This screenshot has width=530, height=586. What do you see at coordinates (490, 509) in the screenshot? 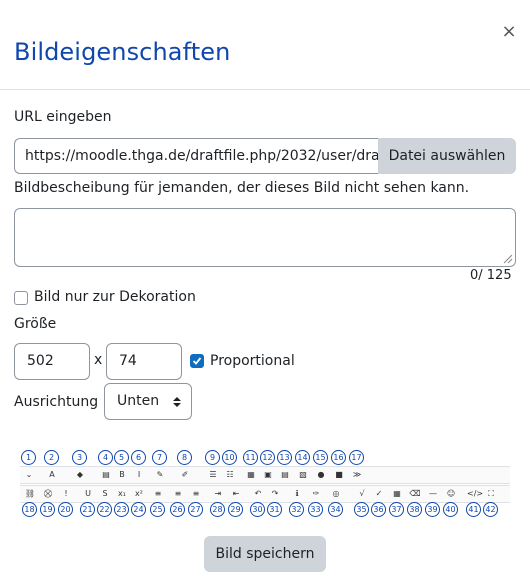
I see `toolbar-number-badge: 42` at bounding box center [490, 509].